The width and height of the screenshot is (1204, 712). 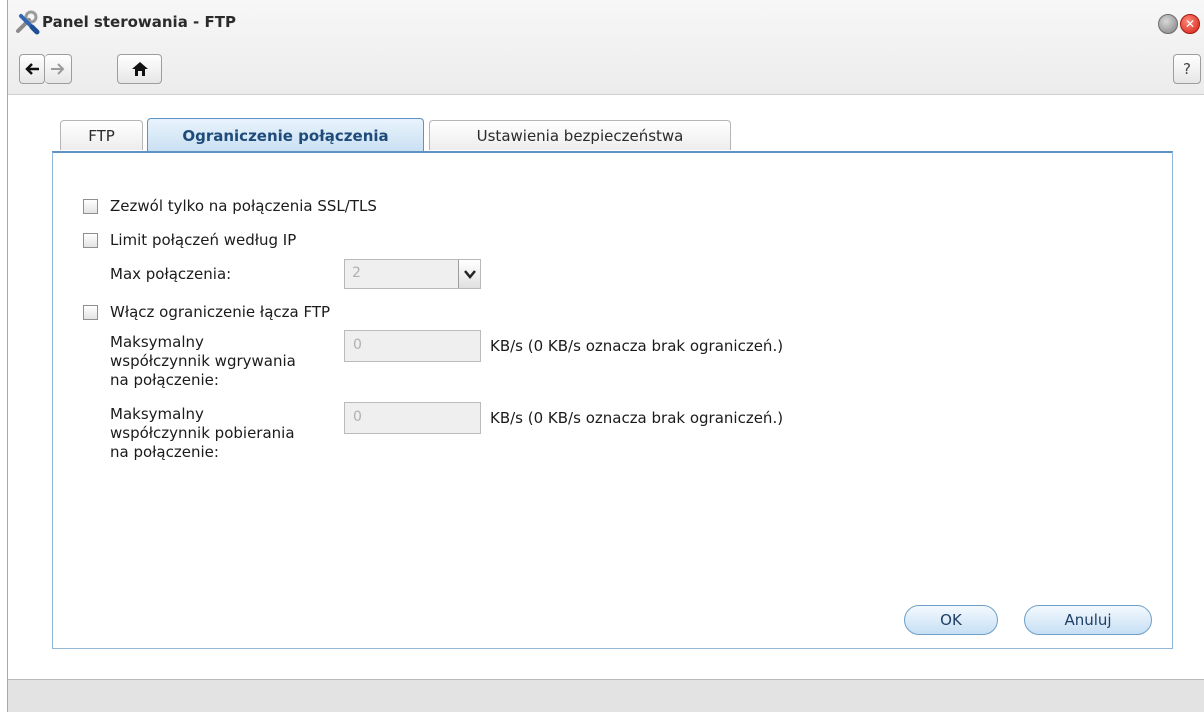 I want to click on arrow-right-icon, so click(x=58, y=69).